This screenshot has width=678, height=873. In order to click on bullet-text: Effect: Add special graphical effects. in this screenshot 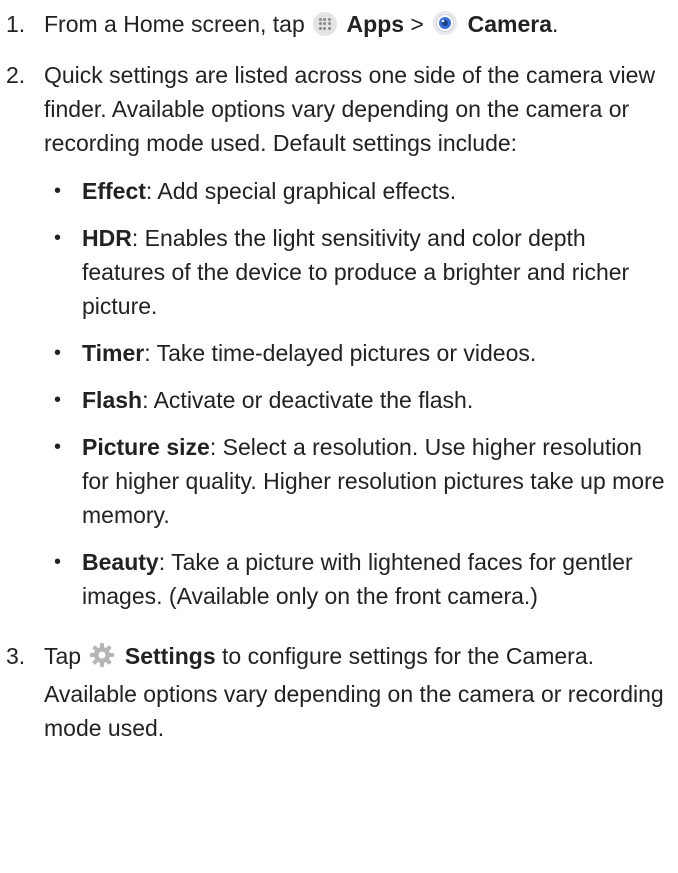, I will do `click(377, 191)`.